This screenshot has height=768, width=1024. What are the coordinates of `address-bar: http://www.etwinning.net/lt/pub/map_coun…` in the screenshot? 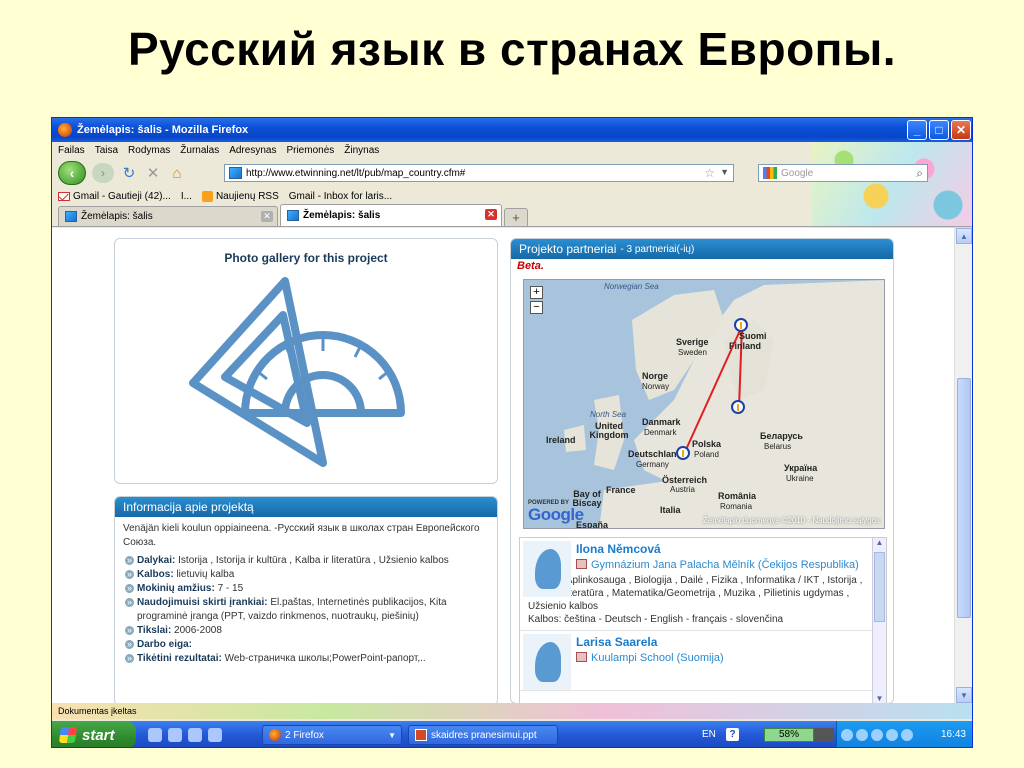 It's located at (479, 173).